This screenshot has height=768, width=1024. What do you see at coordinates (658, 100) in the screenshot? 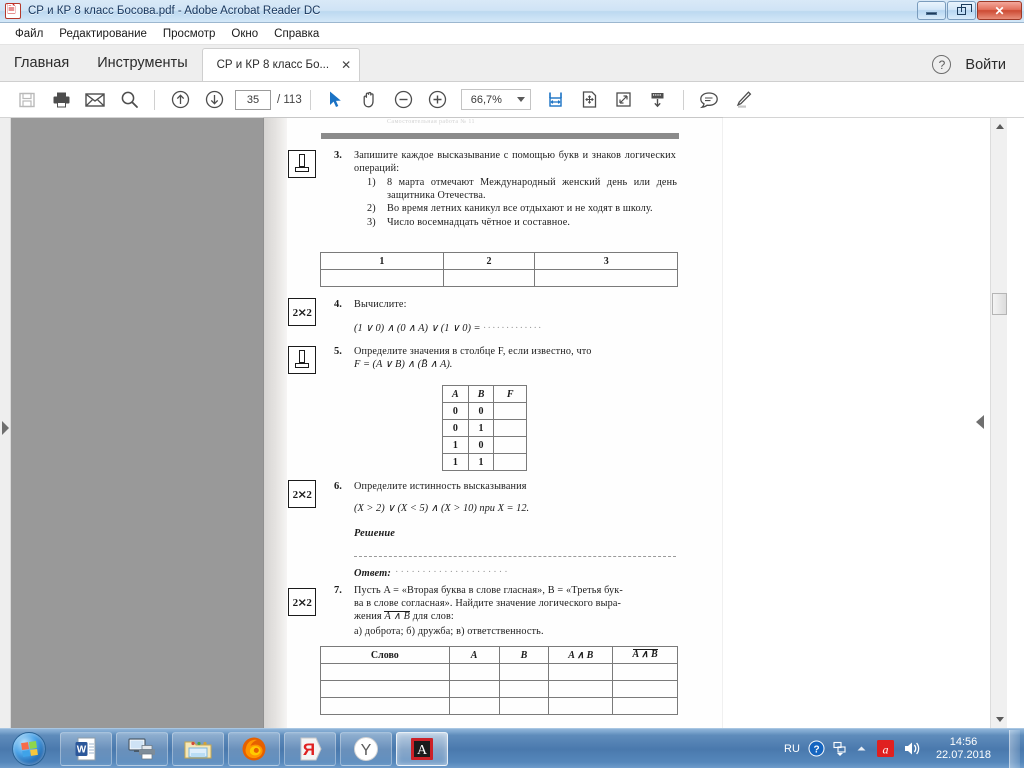
I see `scroll-mode-button` at bounding box center [658, 100].